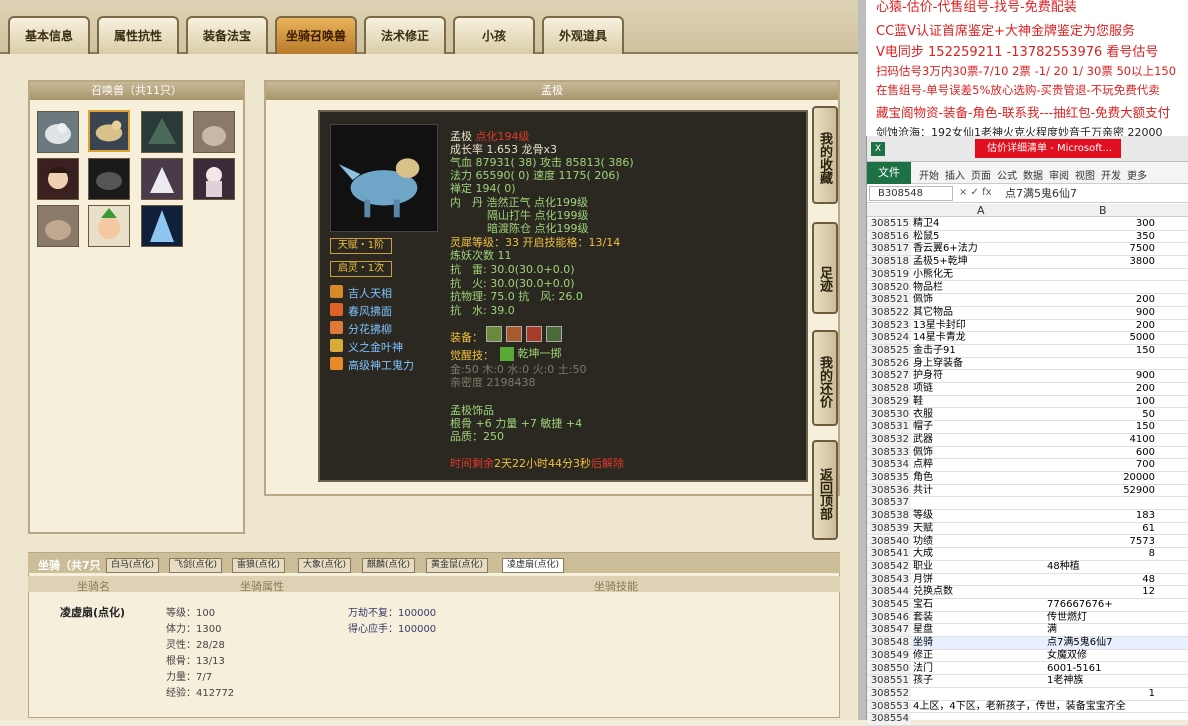  Describe the element at coordinates (1101, 605) in the screenshot. I see `cell-b: 776667676+` at that location.